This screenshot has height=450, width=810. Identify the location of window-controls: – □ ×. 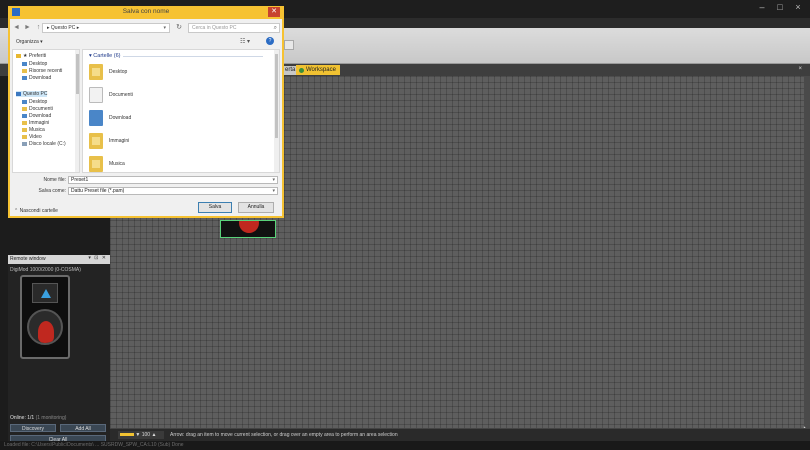
(780, 7).